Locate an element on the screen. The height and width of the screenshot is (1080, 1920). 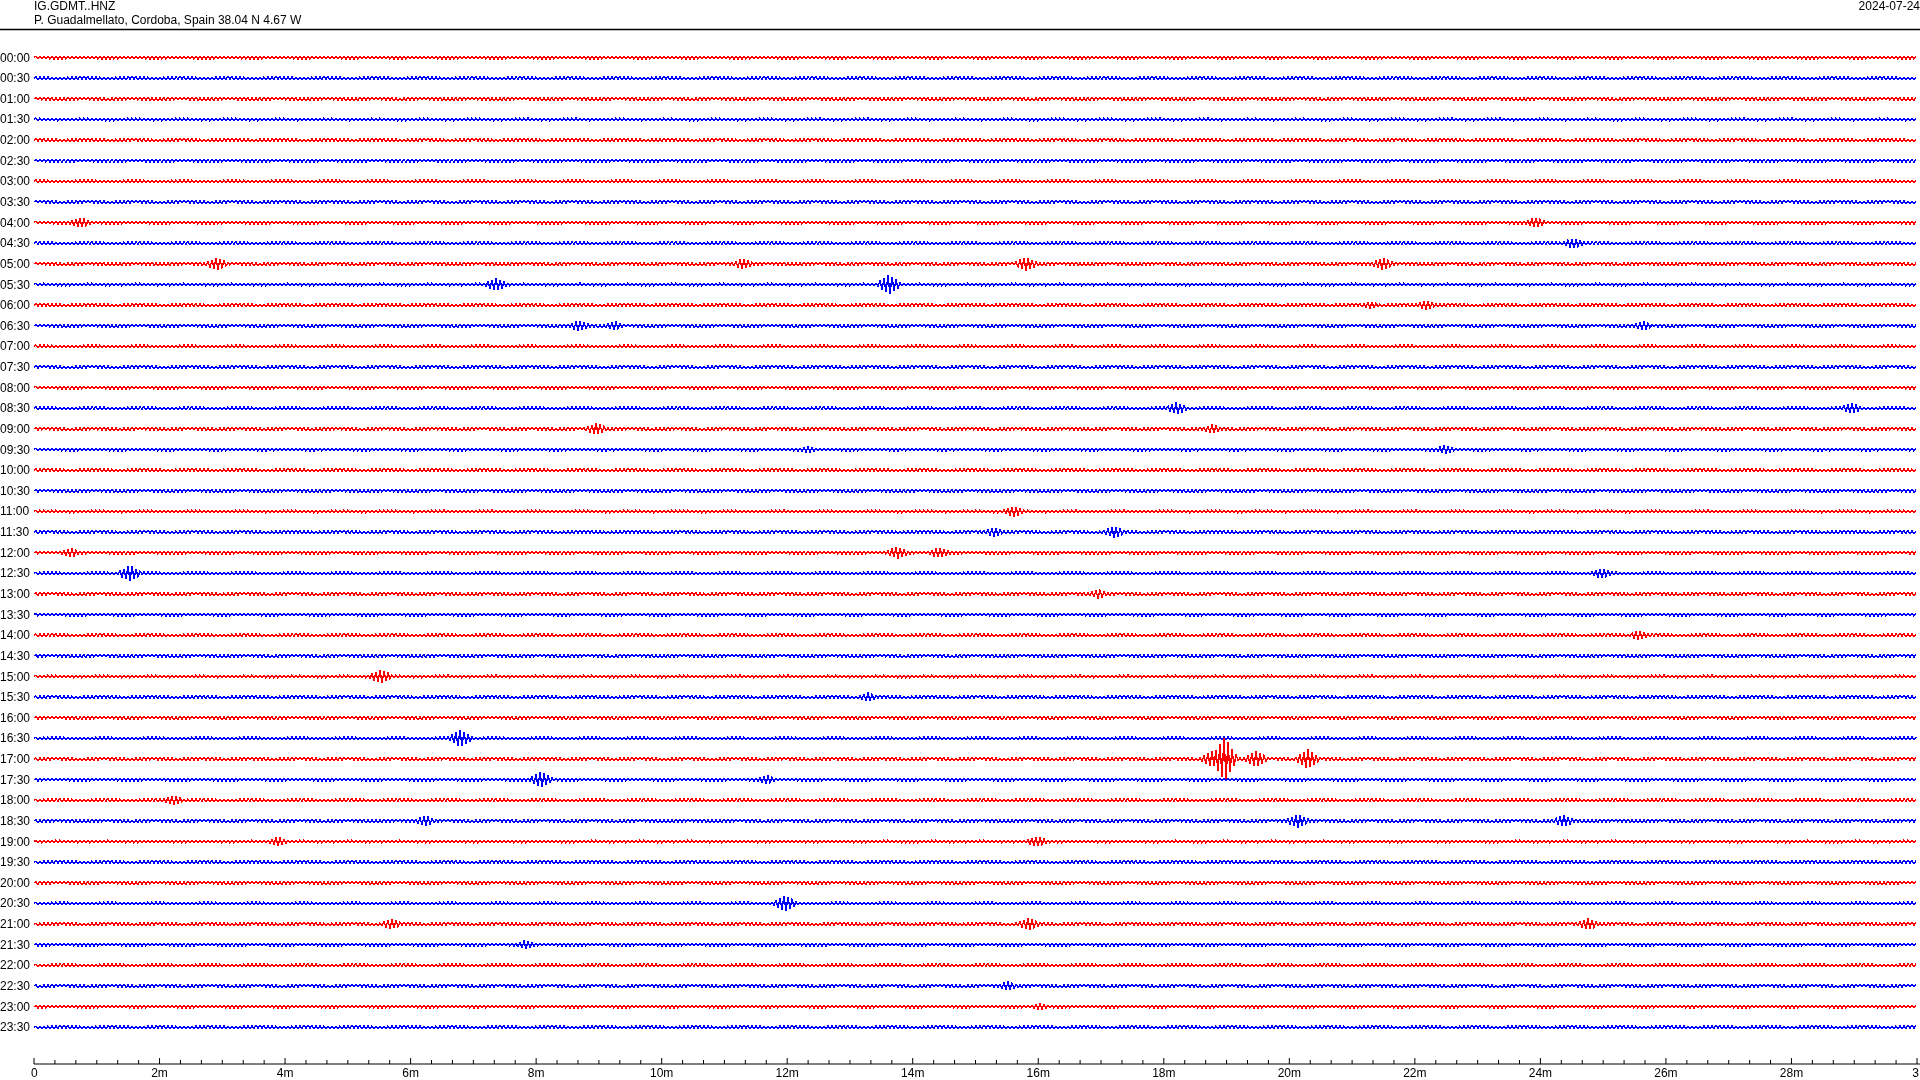
row-time-label: 01:00 is located at coordinates (15, 98).